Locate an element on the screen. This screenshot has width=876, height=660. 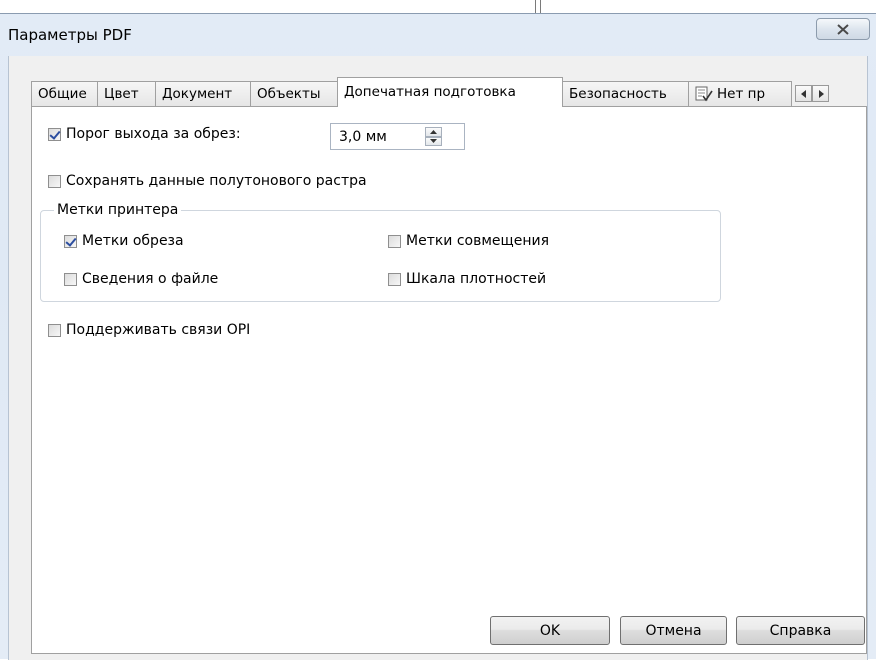
registration-marks-row: Метки совмещения is located at coordinates (468, 241).